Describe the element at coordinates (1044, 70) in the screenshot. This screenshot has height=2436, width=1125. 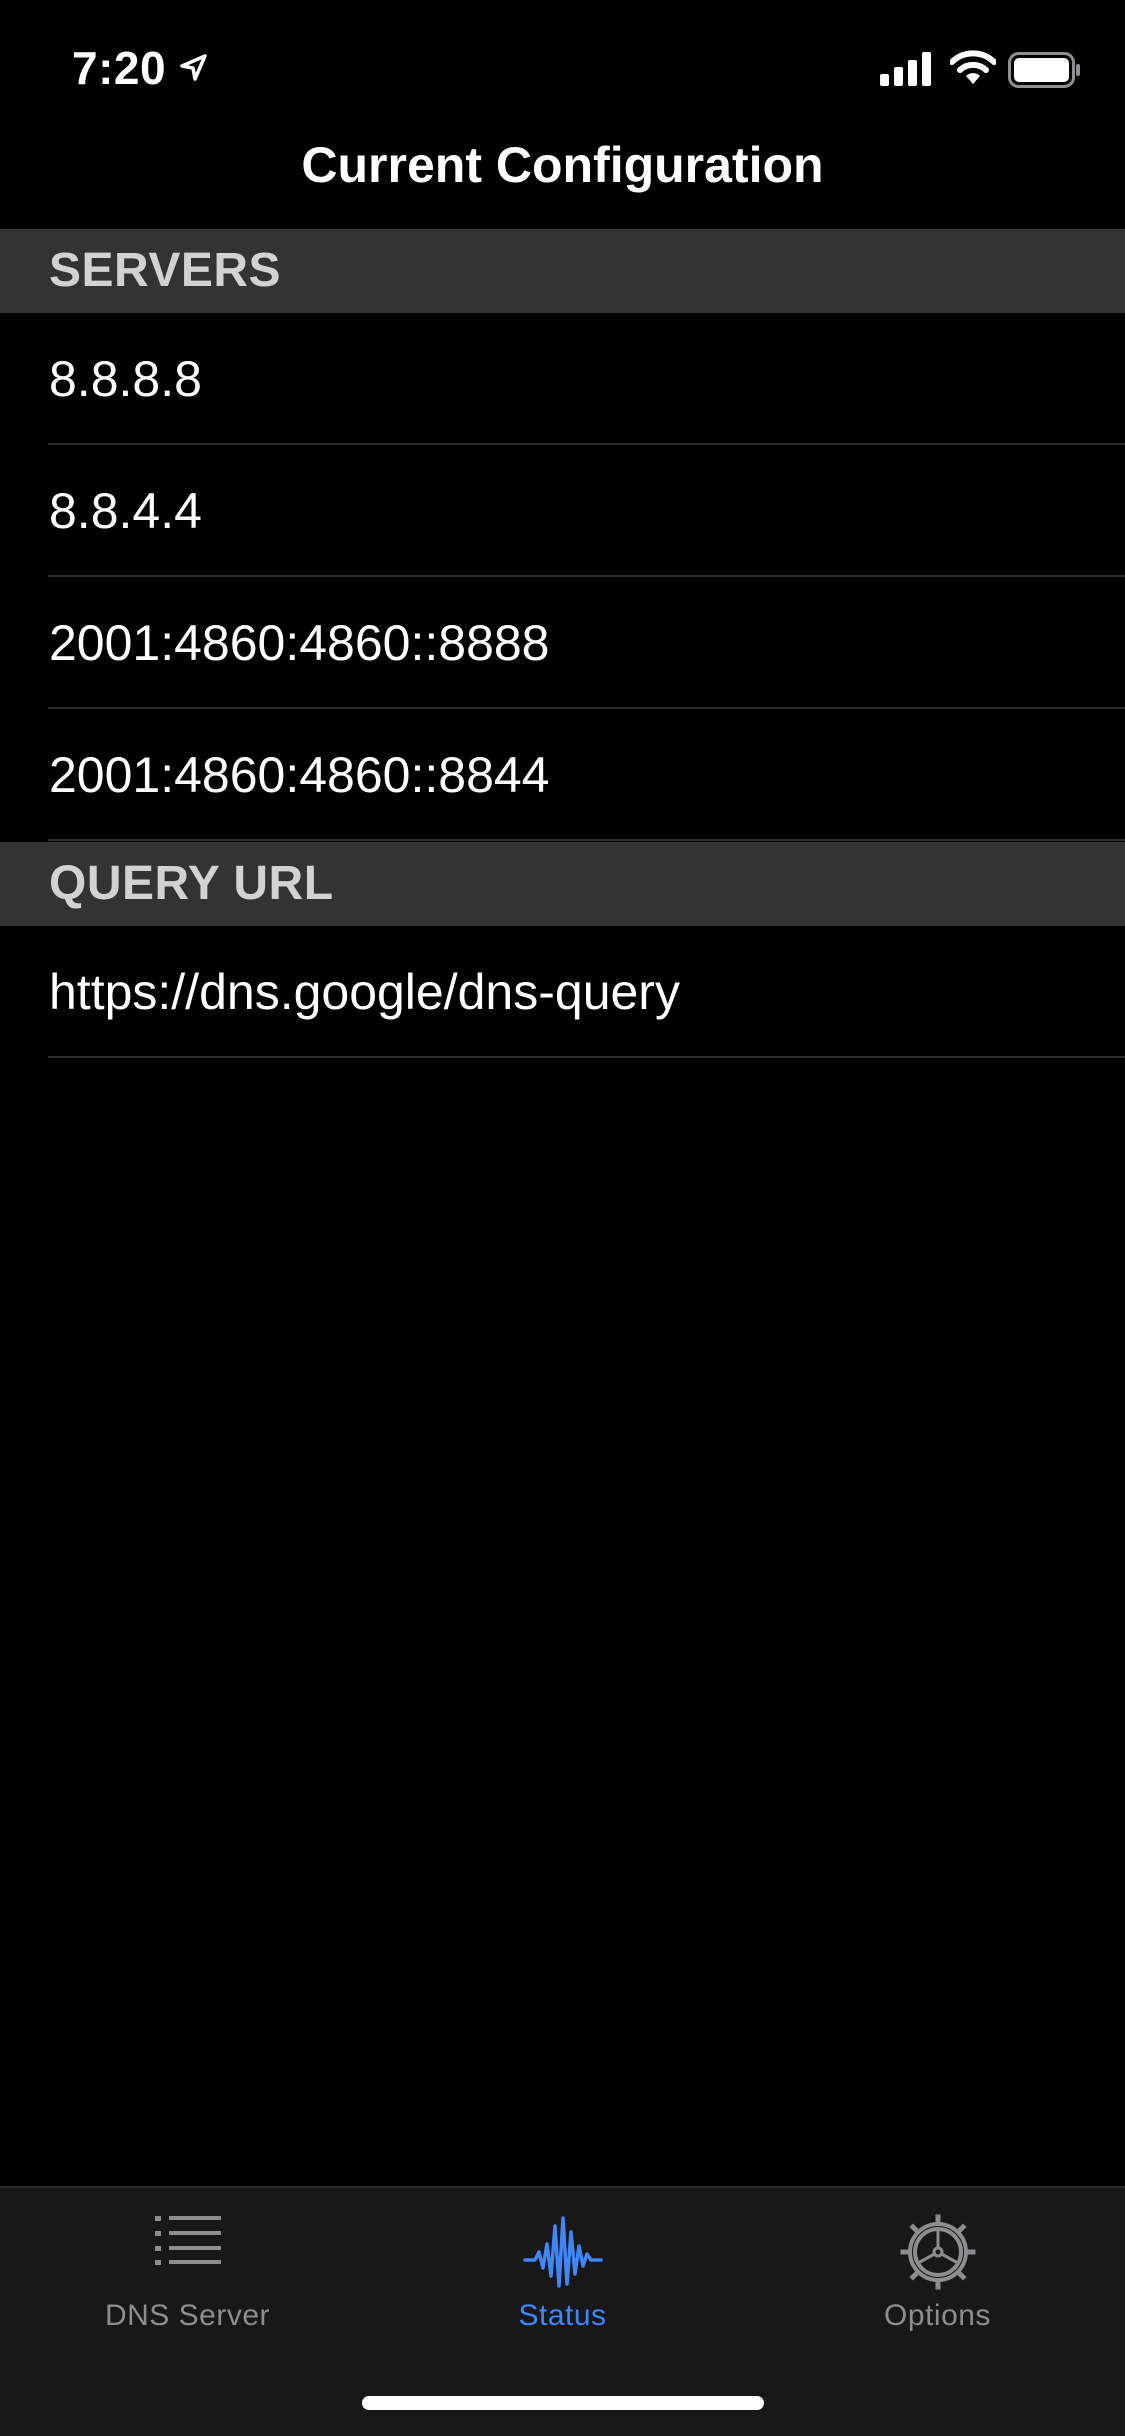
I see `battery-icon` at that location.